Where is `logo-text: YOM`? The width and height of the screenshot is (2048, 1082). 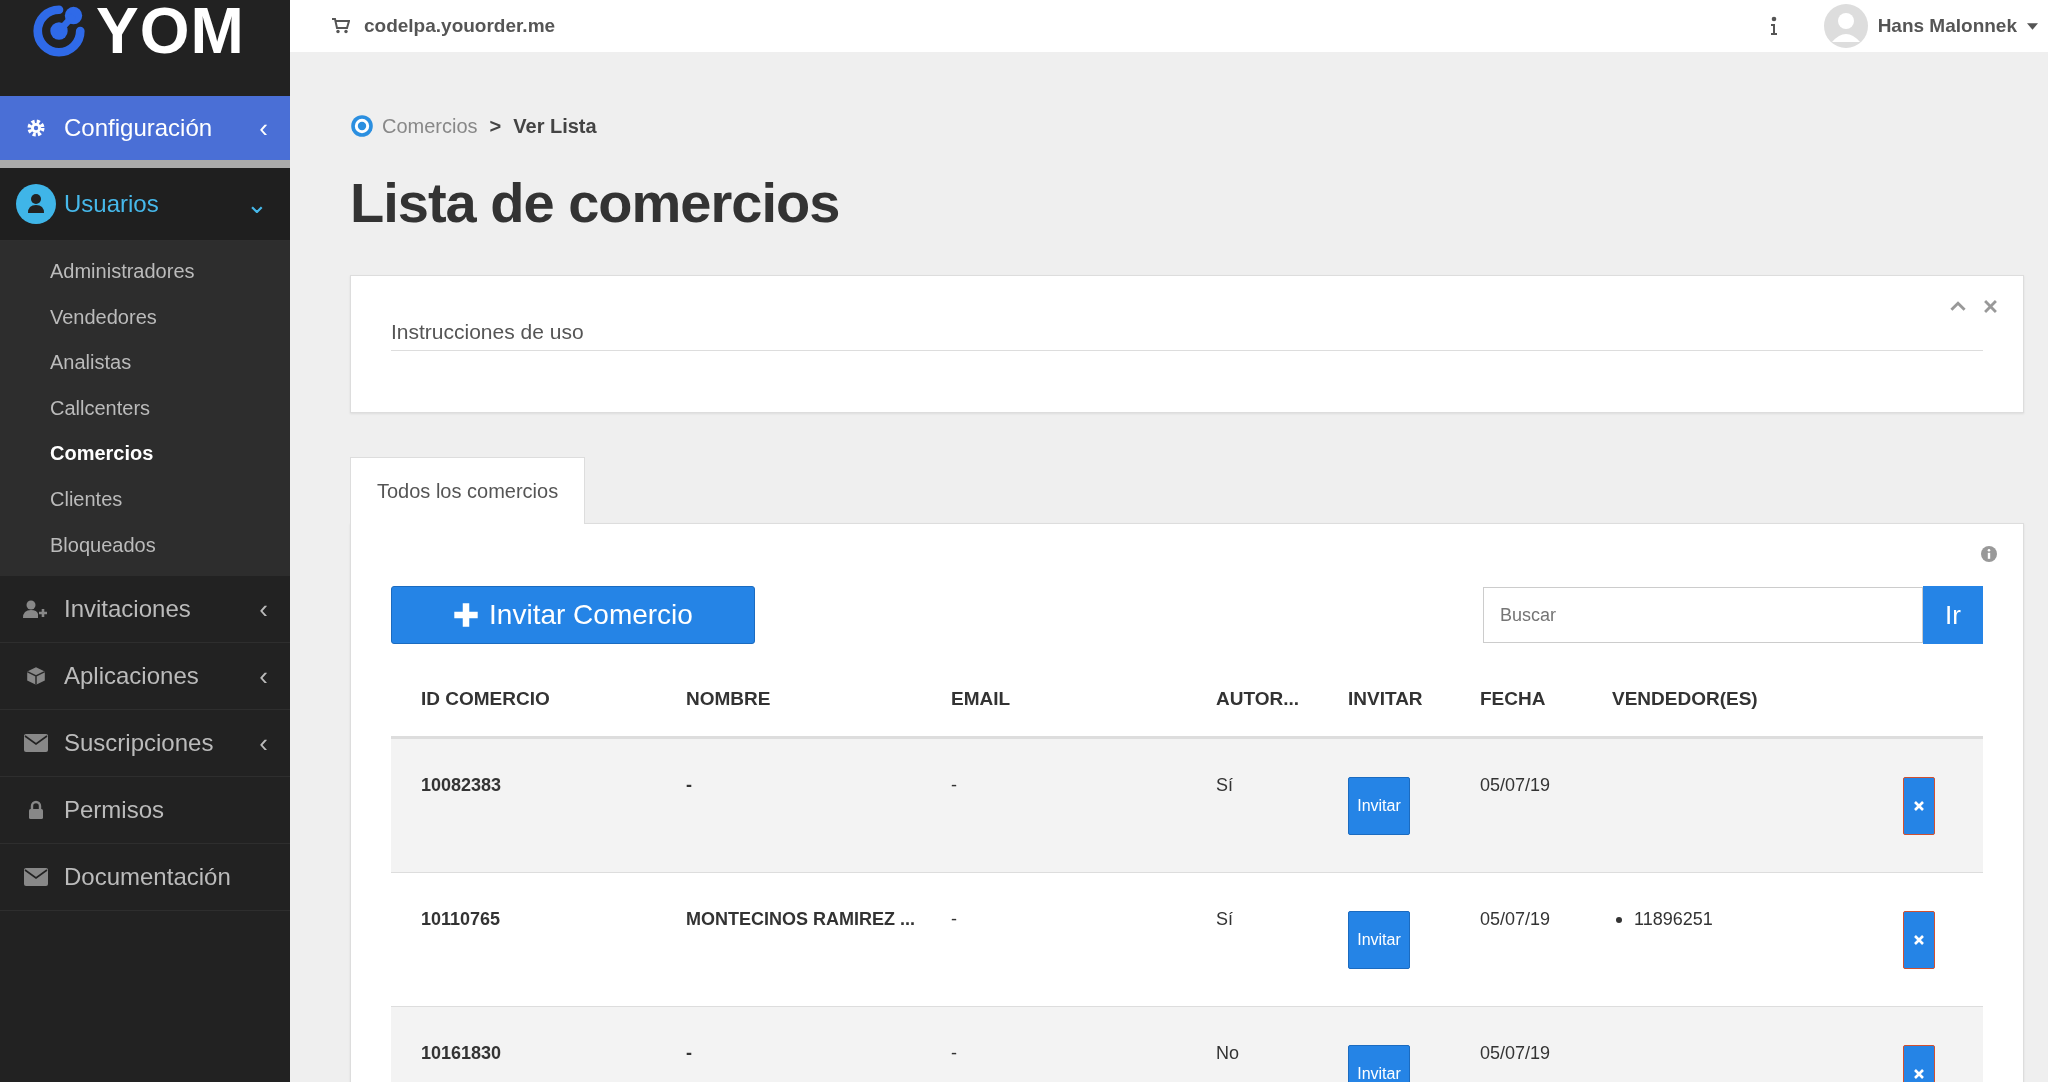 logo-text: YOM is located at coordinates (170, 31).